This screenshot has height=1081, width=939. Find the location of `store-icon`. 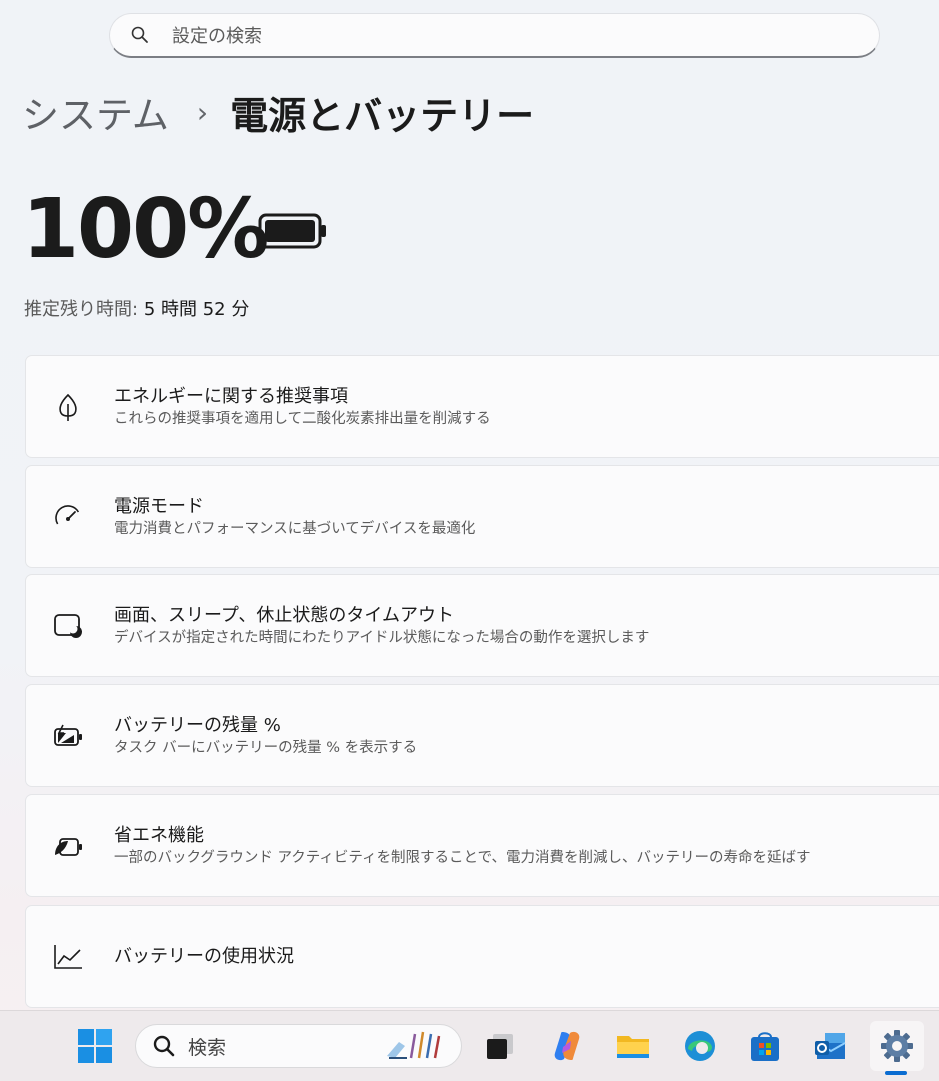

store-icon is located at coordinates (765, 1046).